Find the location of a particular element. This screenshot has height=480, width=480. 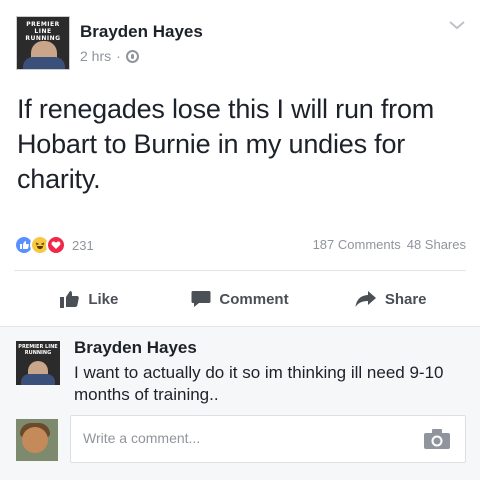

like-button: Like is located at coordinates (89, 299).